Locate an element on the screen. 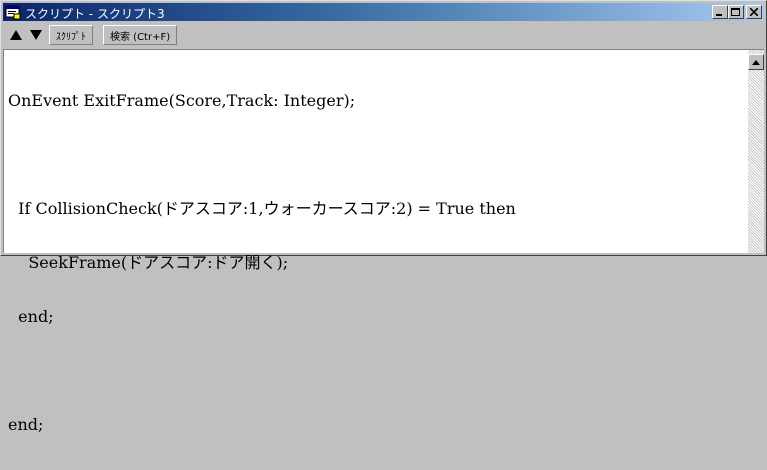 The width and height of the screenshot is (767, 470). app-icon is located at coordinates (13, 12).